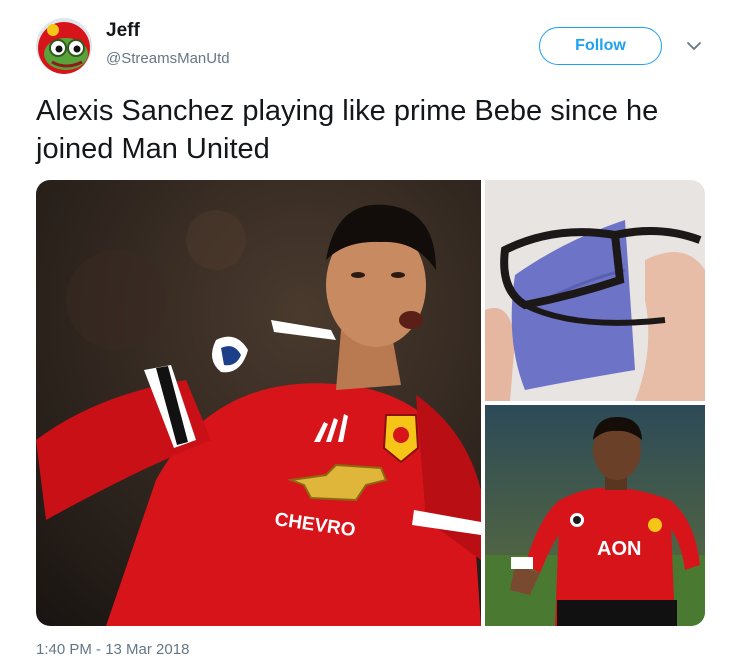 The width and height of the screenshot is (750, 670). I want to click on frog-avatar-icon, so click(64, 46).